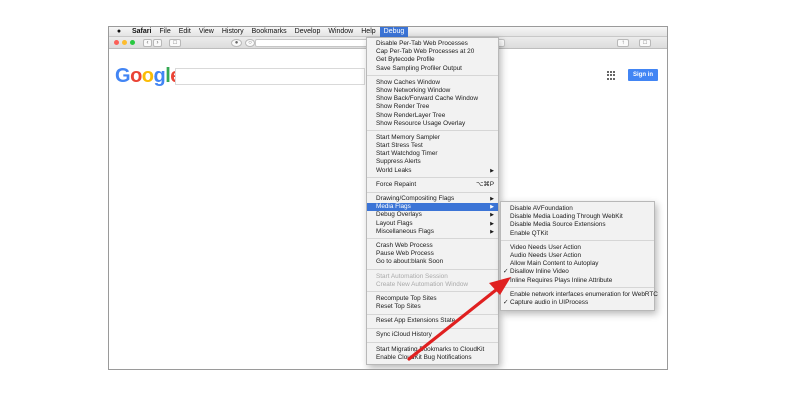 This screenshot has width=799, height=400. Describe the element at coordinates (455, 322) in the screenshot. I see `annotation-arrow-shaft` at that location.